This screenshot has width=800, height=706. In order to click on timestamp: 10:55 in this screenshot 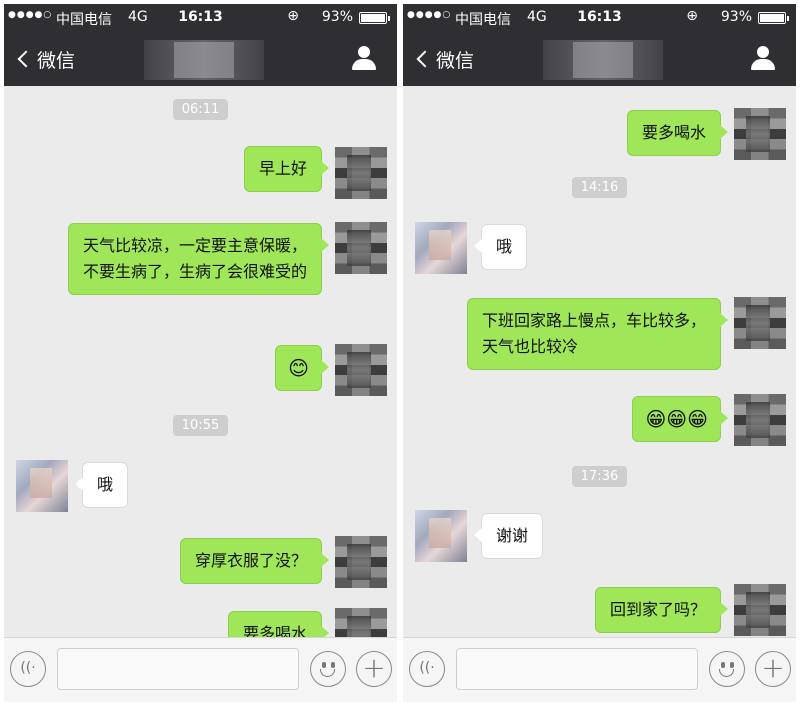, I will do `click(200, 425)`.